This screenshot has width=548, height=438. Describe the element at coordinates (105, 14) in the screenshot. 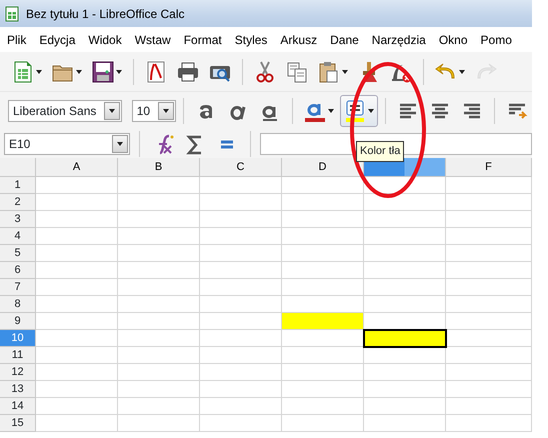

I see `window-title: Bez tytułu 1 - LibreOffice Calc` at that location.